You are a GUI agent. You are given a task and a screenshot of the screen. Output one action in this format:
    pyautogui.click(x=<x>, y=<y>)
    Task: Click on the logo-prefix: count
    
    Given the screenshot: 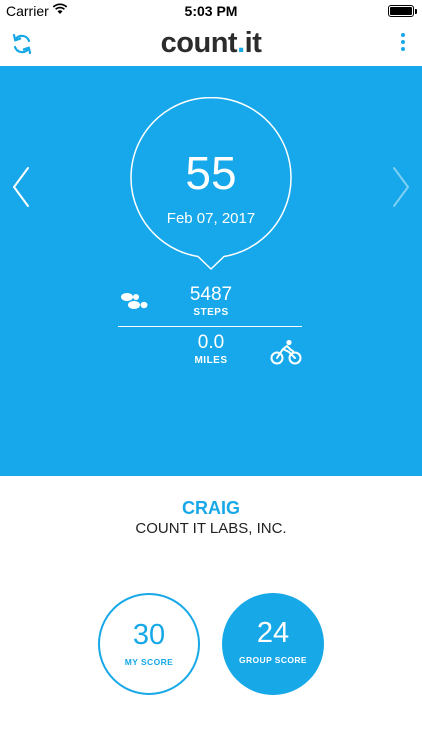 What is the action you would take?
    pyautogui.click(x=199, y=43)
    